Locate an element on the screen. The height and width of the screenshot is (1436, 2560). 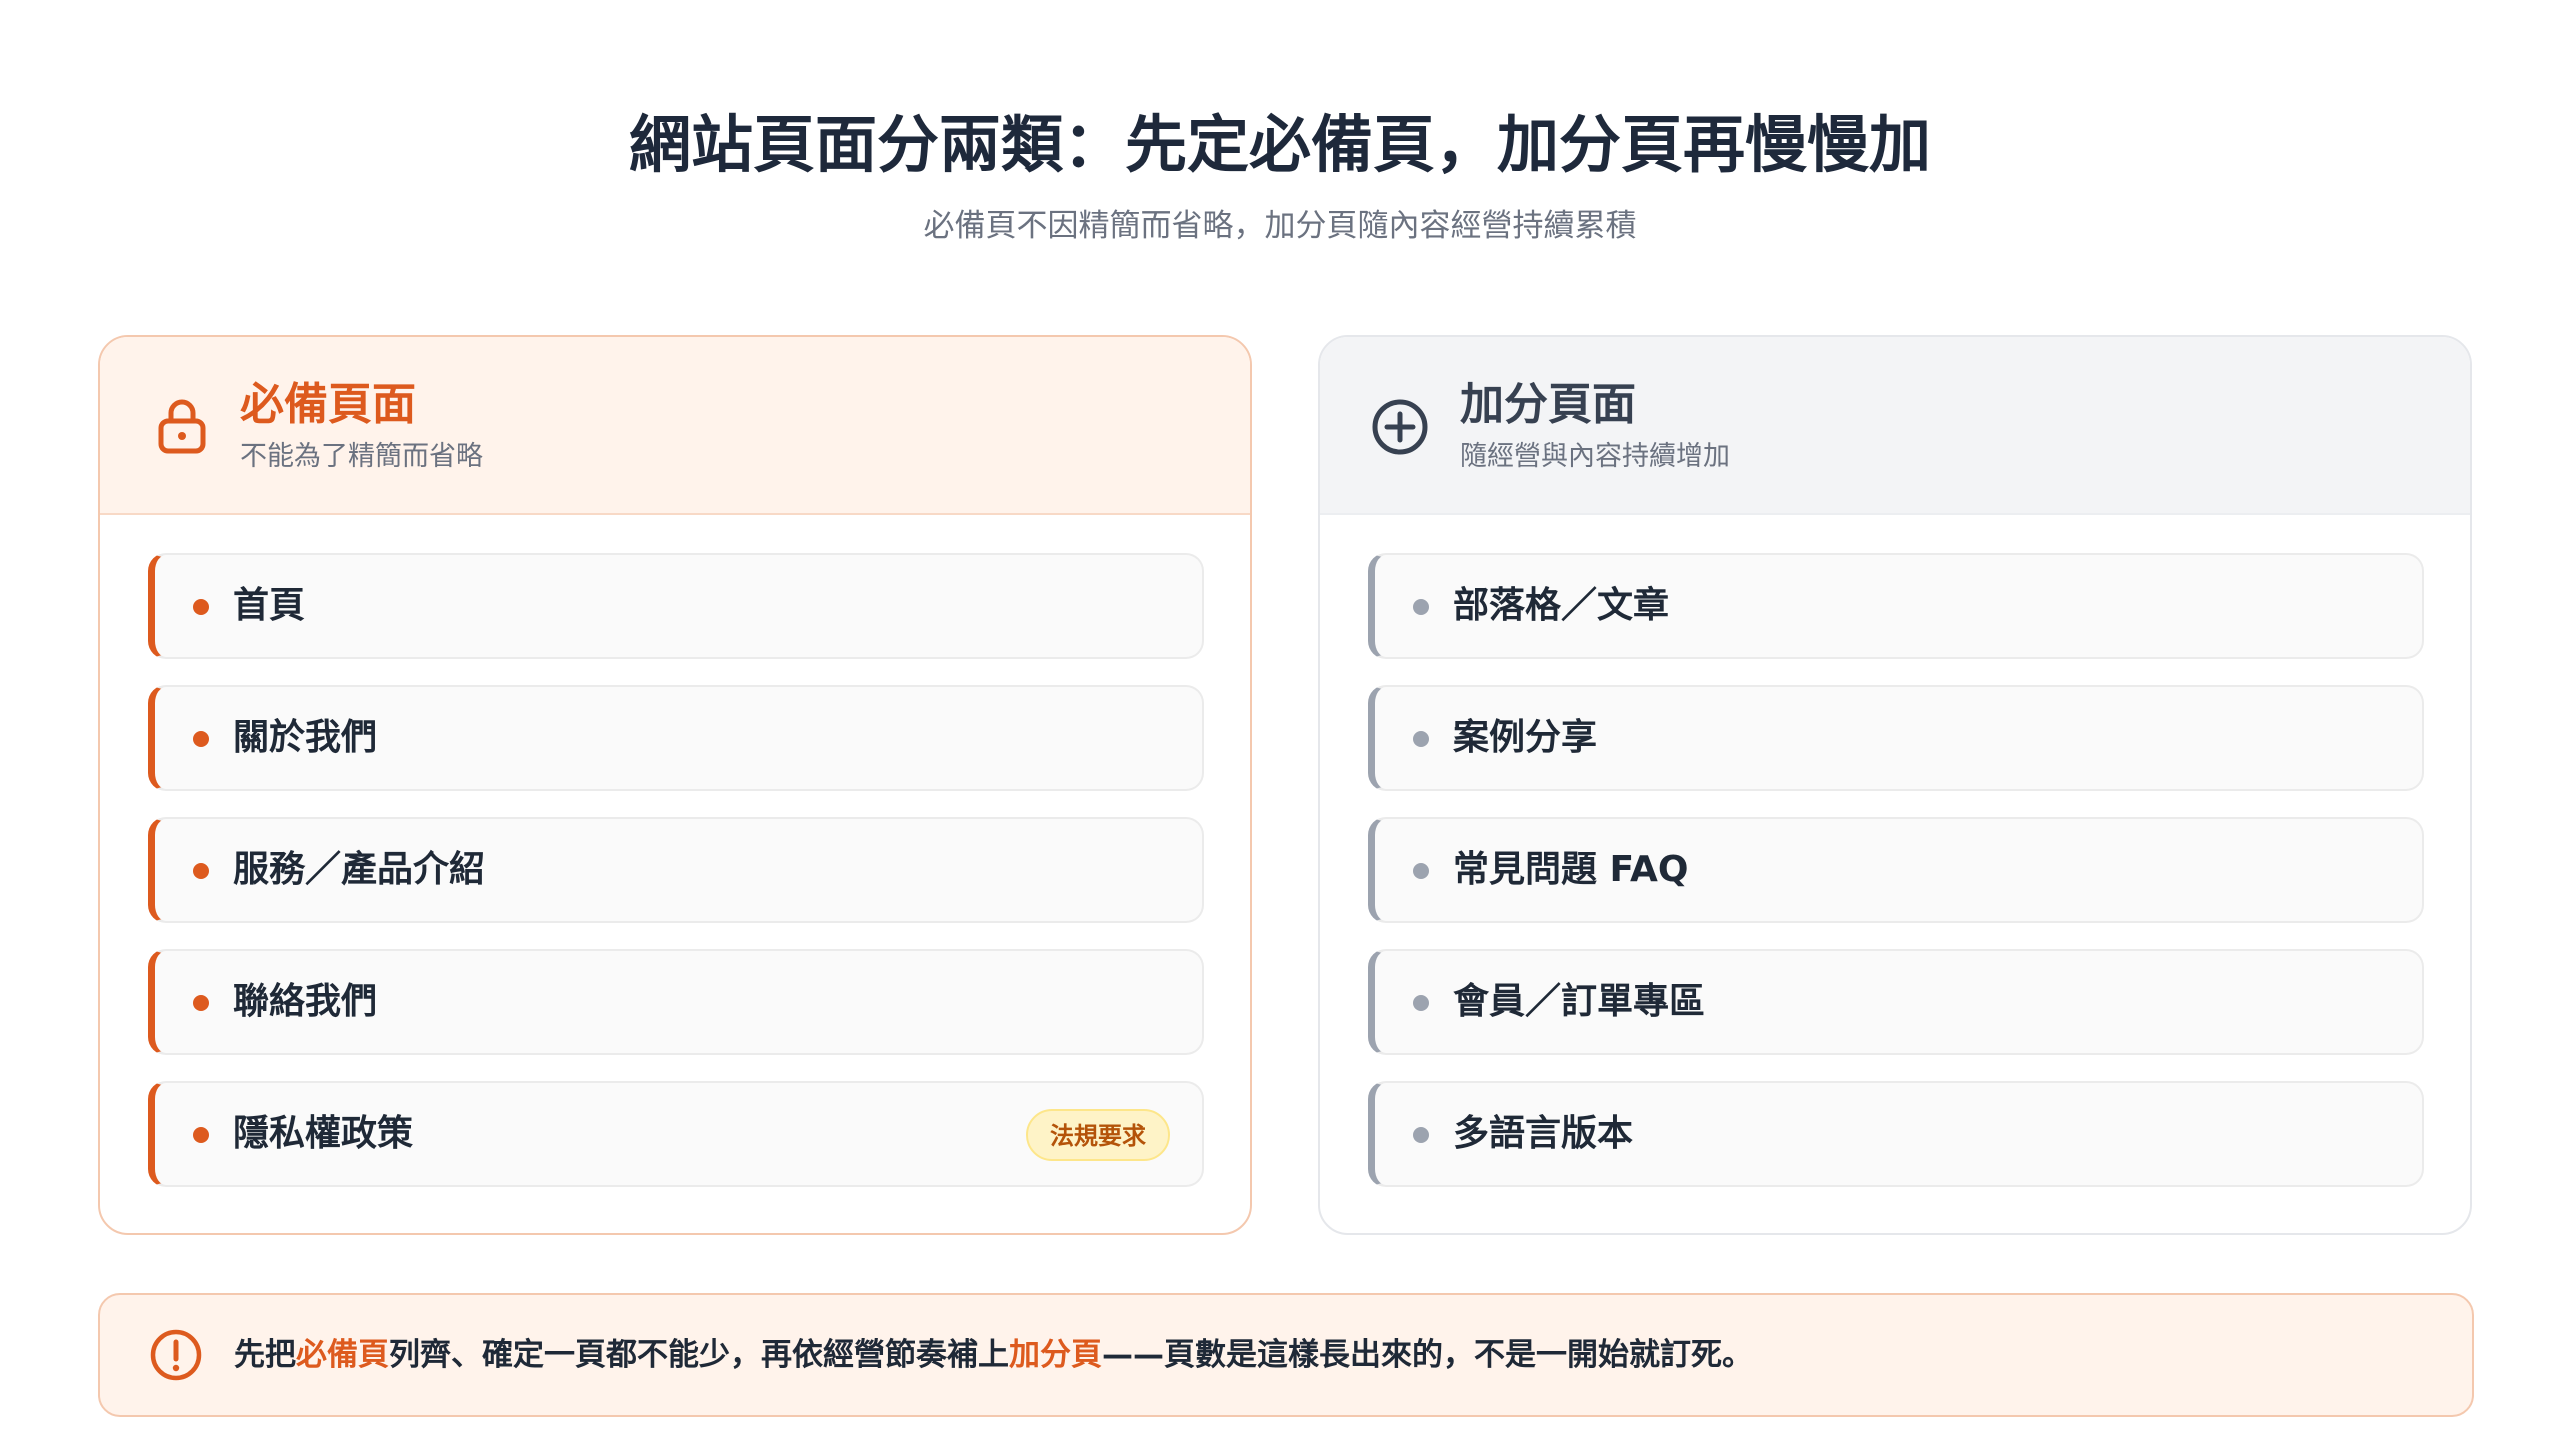
list-item-label: 關於我們 is located at coordinates (305, 737).